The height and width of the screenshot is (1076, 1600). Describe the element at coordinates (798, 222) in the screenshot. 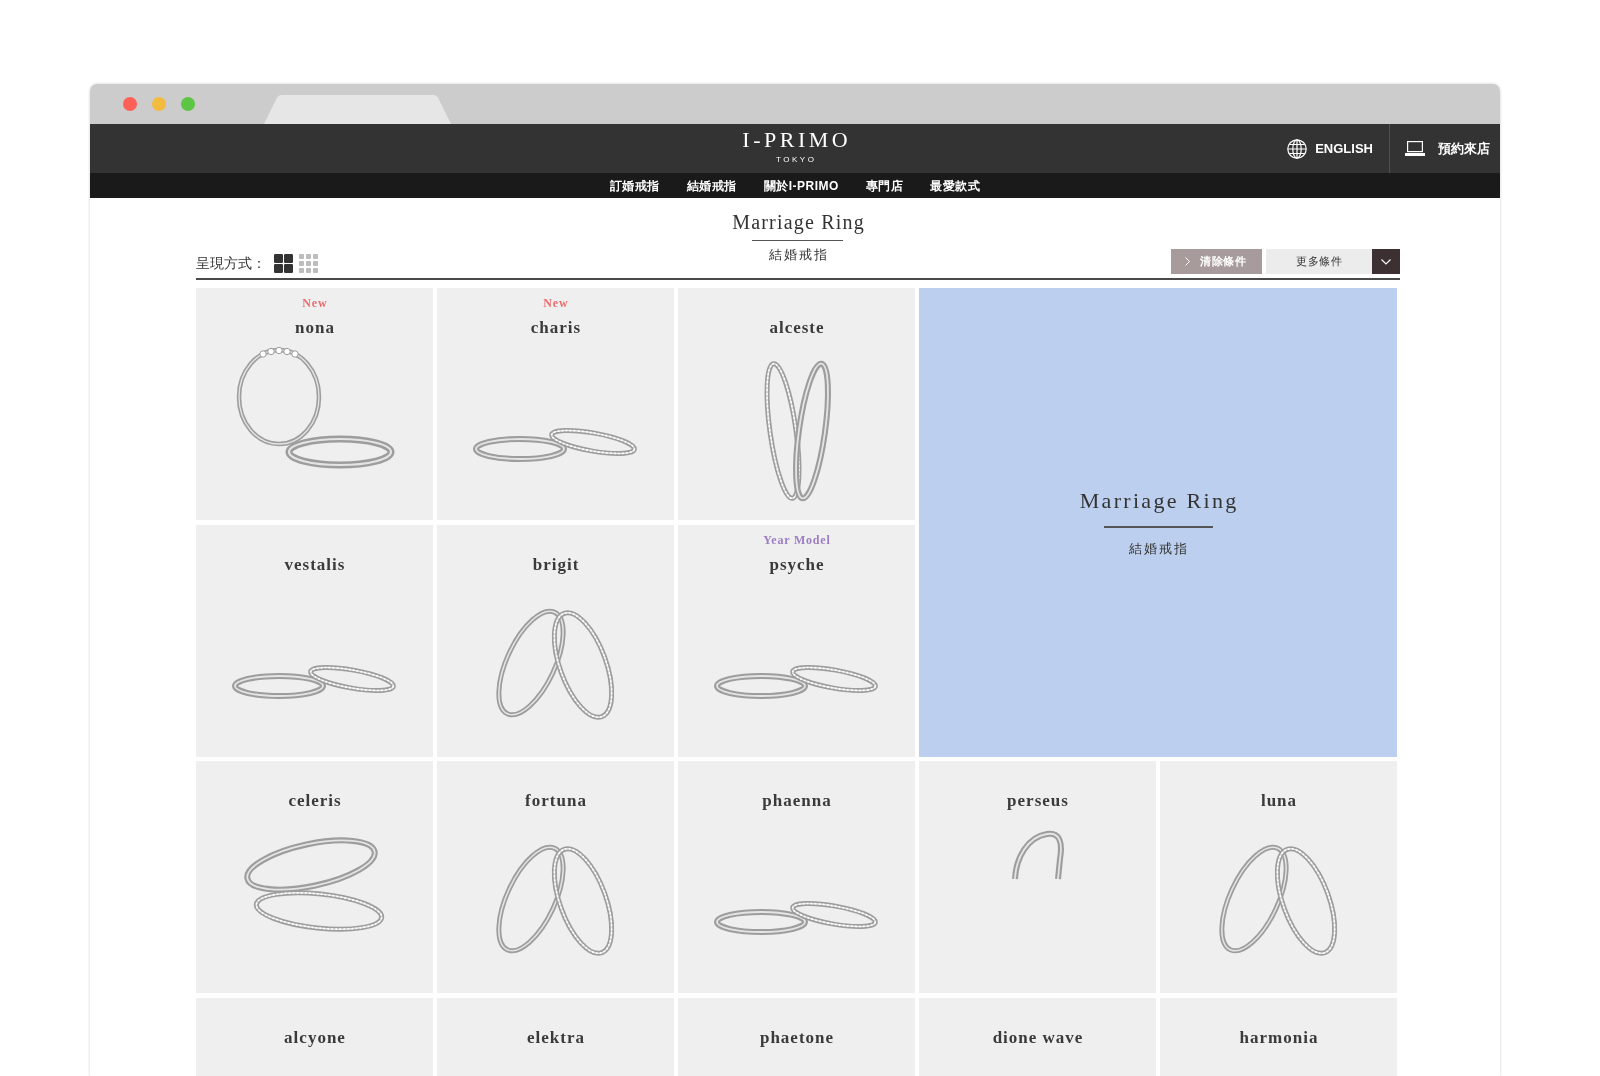

I see `page-title: Marriage Ring` at that location.